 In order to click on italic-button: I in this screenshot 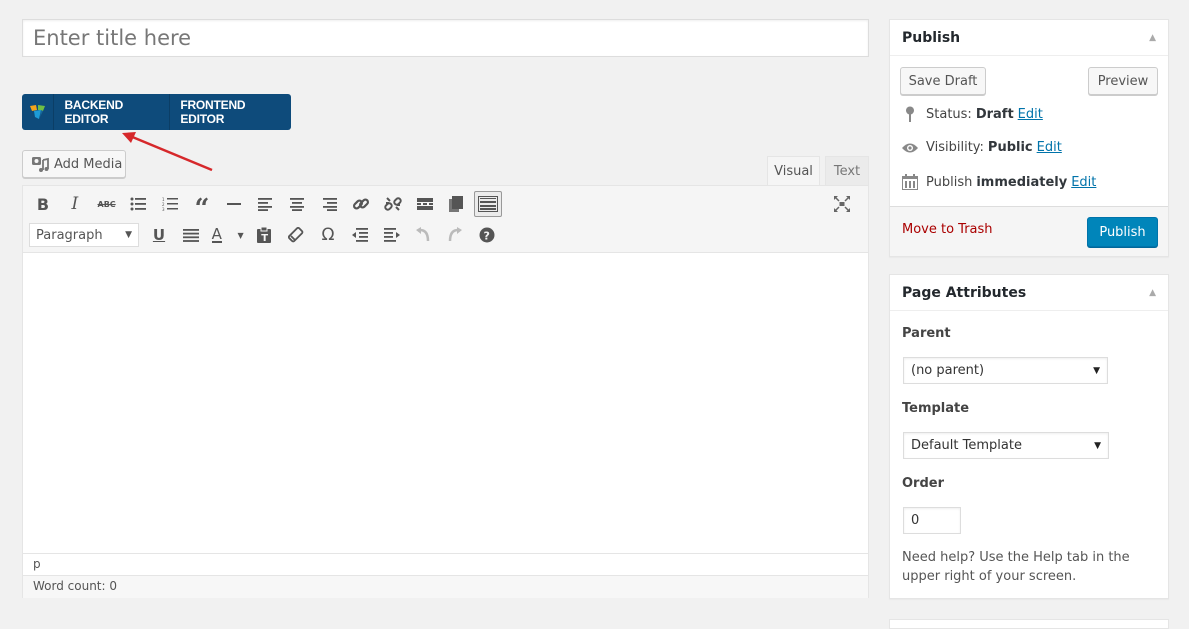, I will do `click(75, 204)`.